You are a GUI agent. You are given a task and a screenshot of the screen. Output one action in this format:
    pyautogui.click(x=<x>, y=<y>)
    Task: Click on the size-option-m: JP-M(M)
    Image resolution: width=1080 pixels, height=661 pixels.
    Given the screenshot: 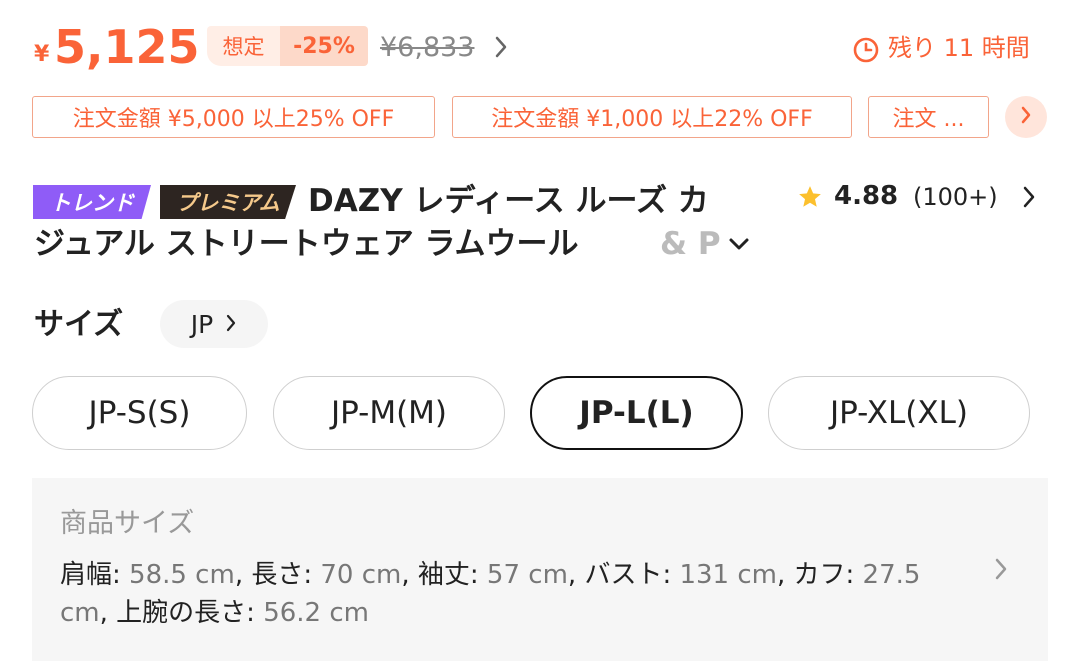 What is the action you would take?
    pyautogui.click(x=389, y=413)
    